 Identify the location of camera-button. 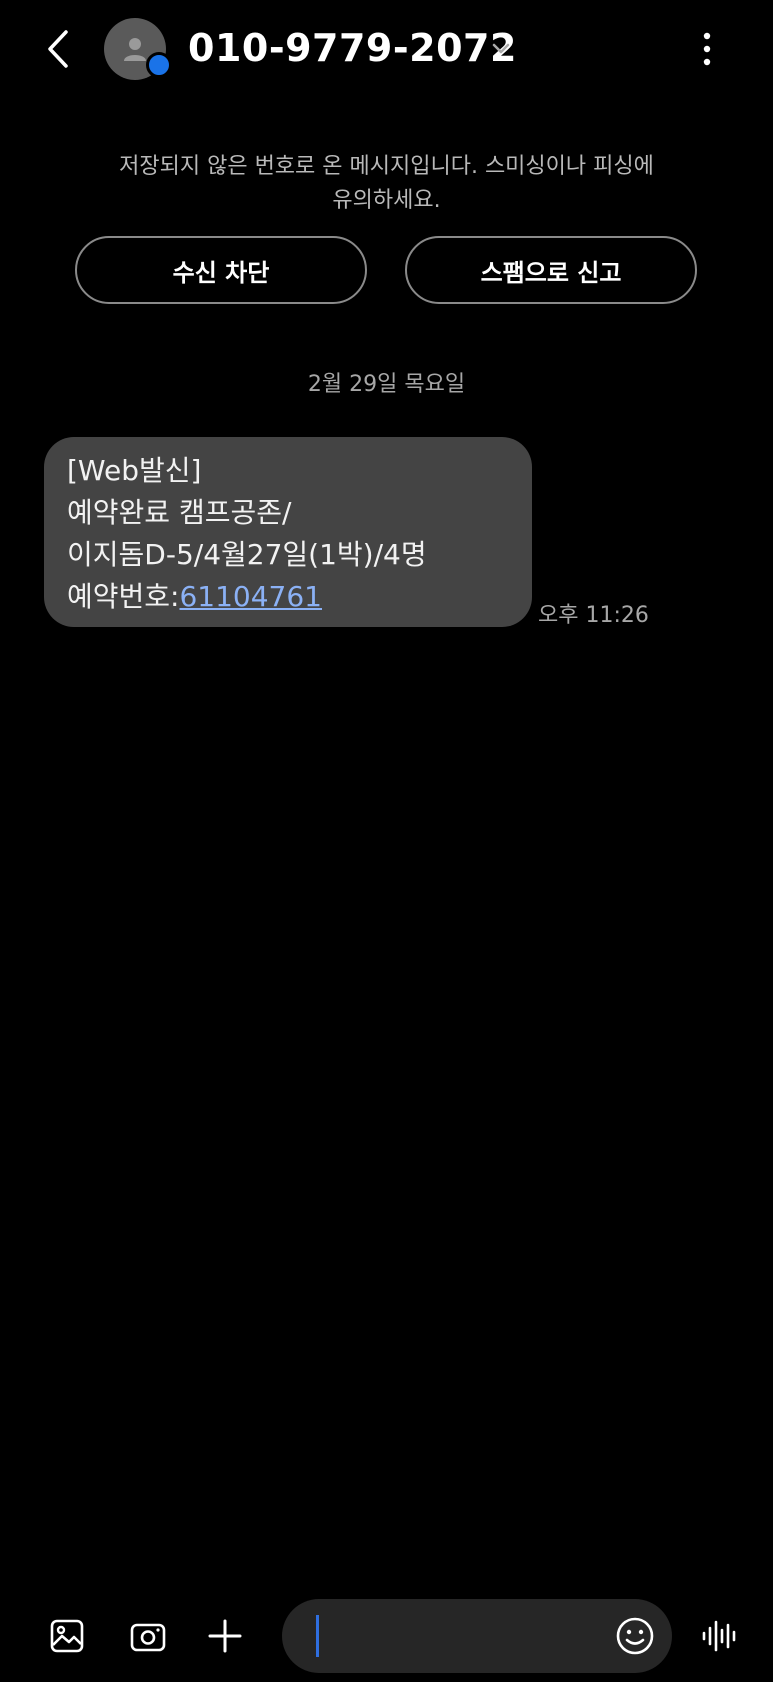
(148, 1636).